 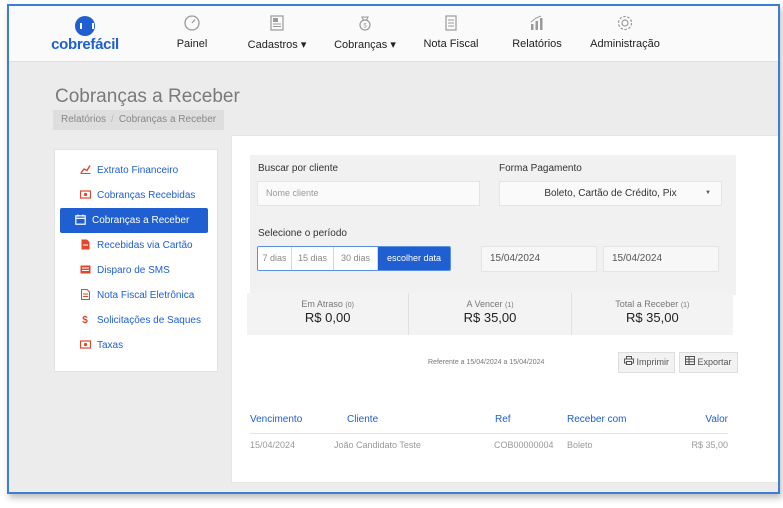 I want to click on sidebar-item-extrato-financeiro: Extrato Financeiro, so click(x=134, y=170).